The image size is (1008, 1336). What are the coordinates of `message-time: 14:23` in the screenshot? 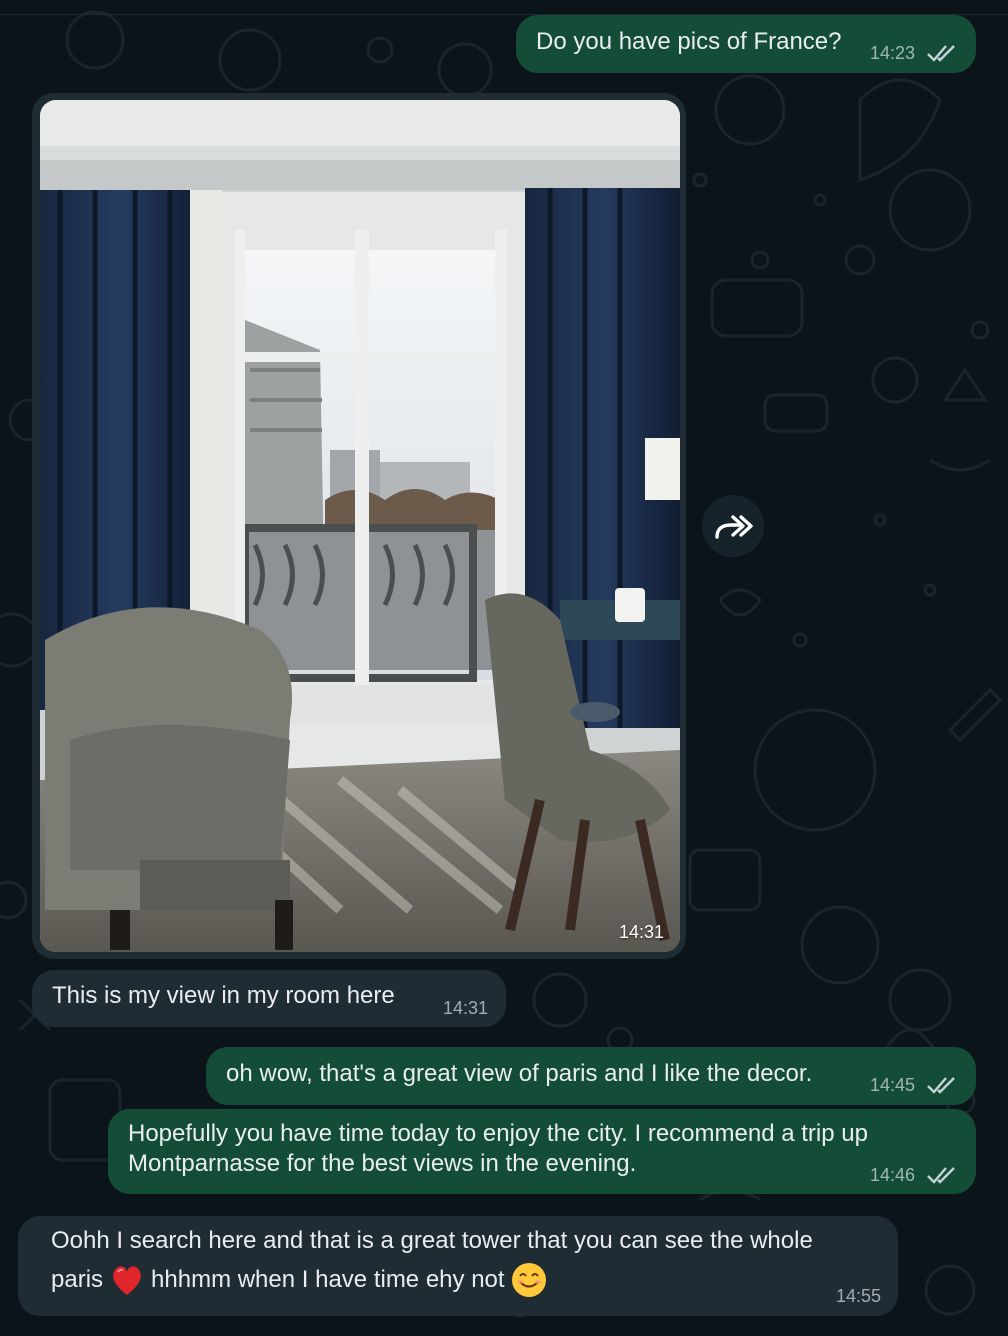 It's located at (893, 53).